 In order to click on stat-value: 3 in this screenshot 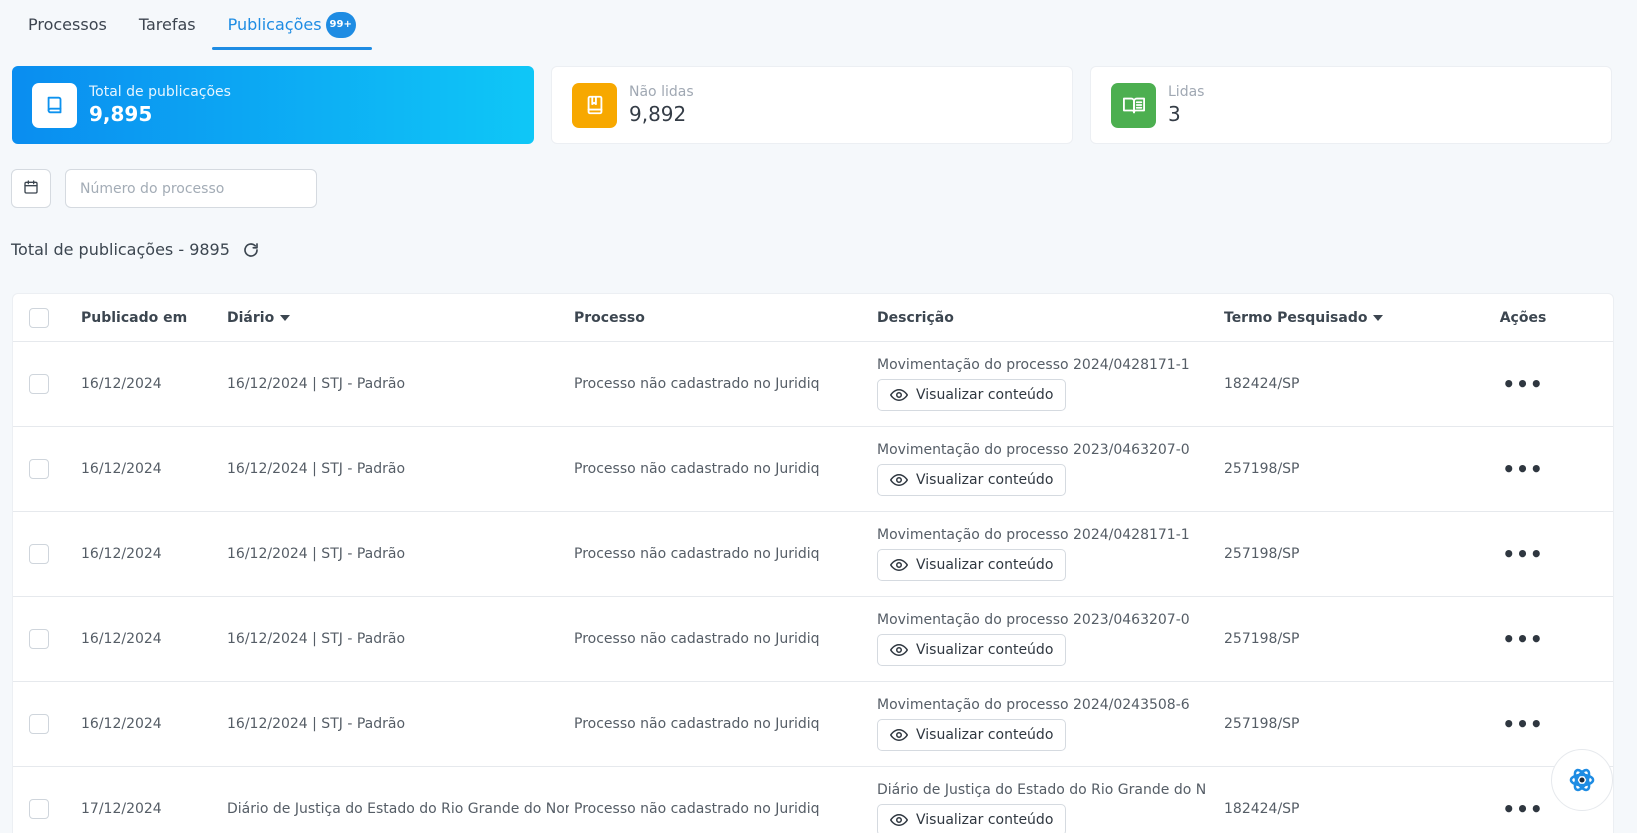, I will do `click(1174, 114)`.